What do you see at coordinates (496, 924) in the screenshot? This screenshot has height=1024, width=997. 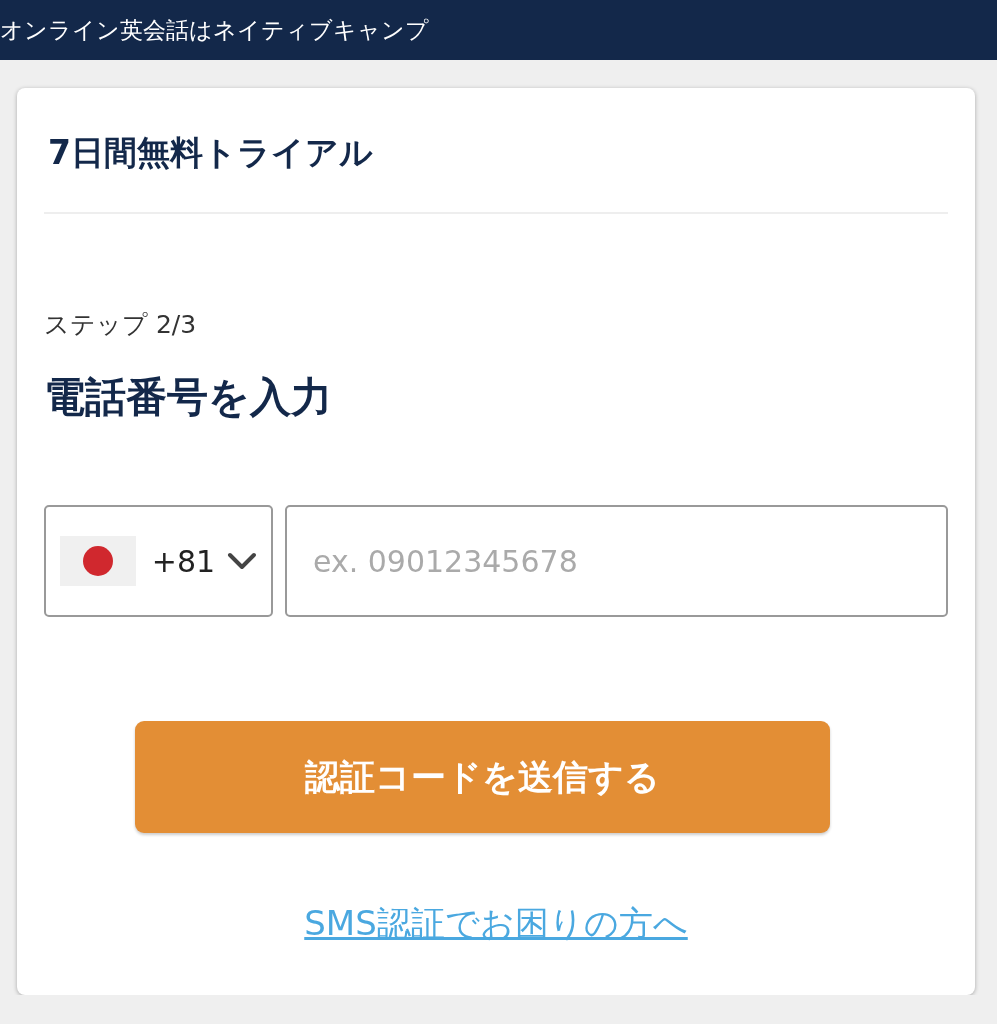 I see `help-link: SMS認証でお困りの方へ` at bounding box center [496, 924].